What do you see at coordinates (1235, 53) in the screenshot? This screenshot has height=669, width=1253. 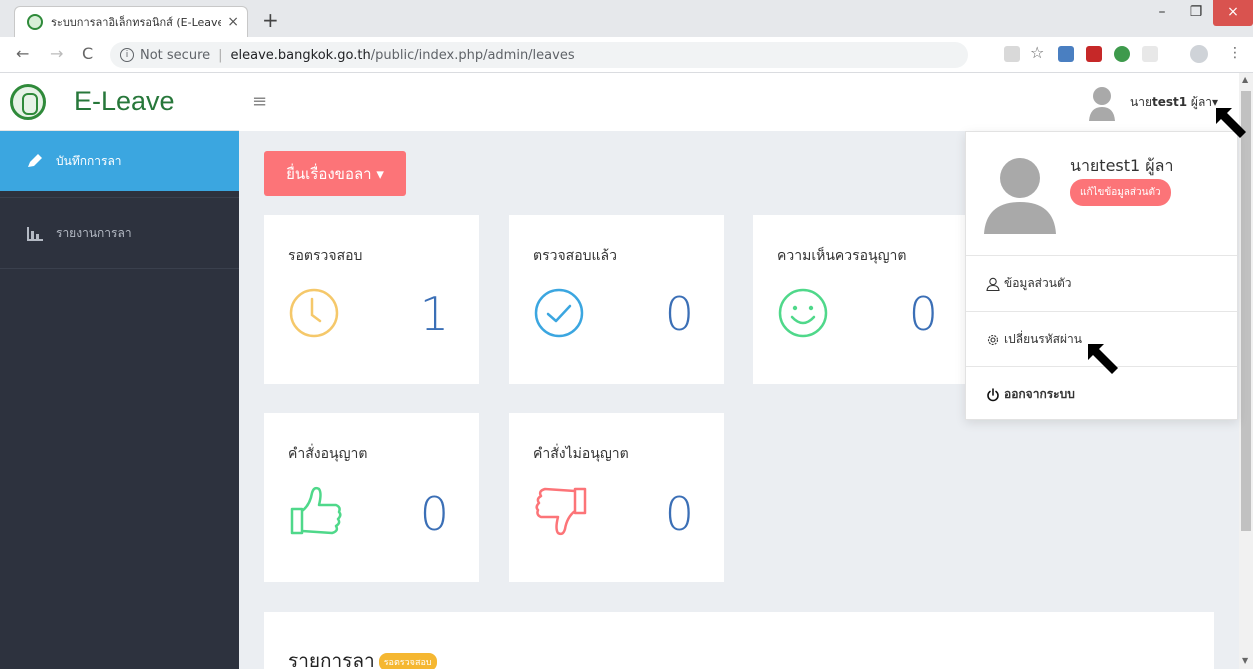 I see `menu-dots-icon: ⋮` at bounding box center [1235, 53].